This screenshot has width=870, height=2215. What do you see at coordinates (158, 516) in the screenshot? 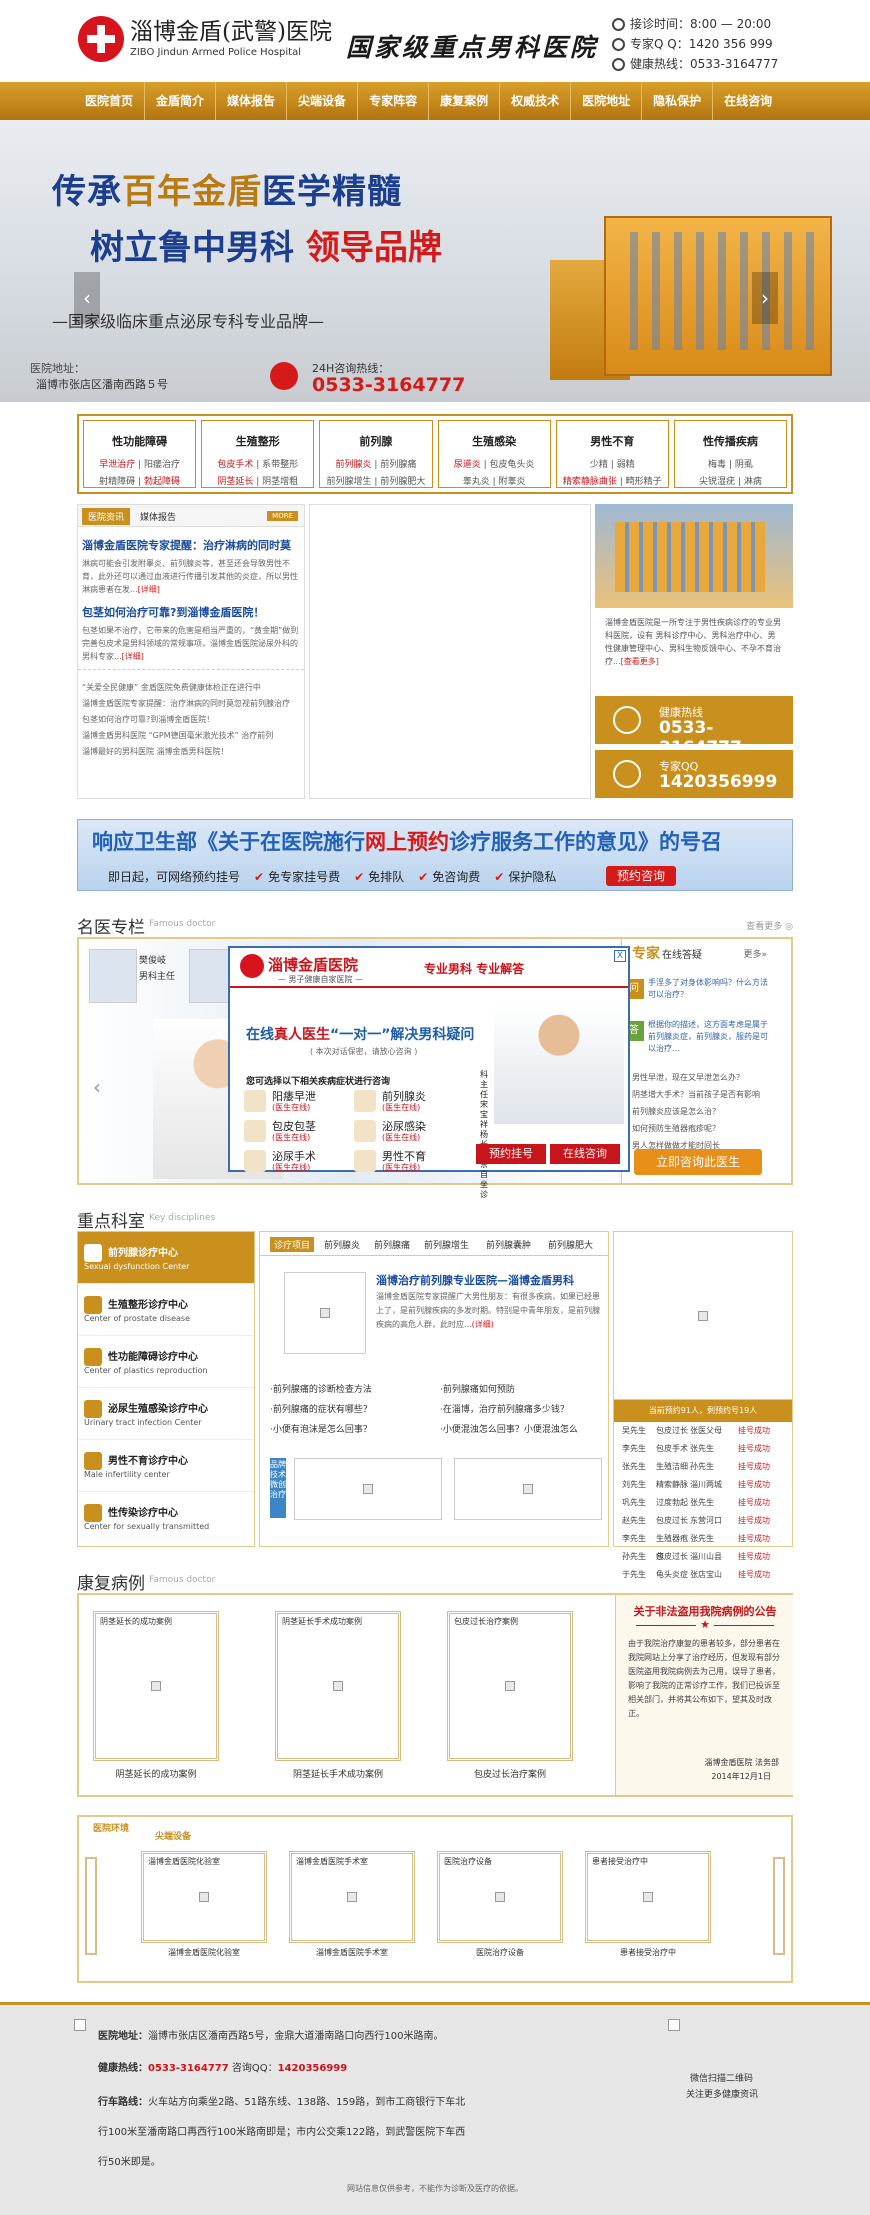
I see `tab-media-report: 媒体报告` at bounding box center [158, 516].